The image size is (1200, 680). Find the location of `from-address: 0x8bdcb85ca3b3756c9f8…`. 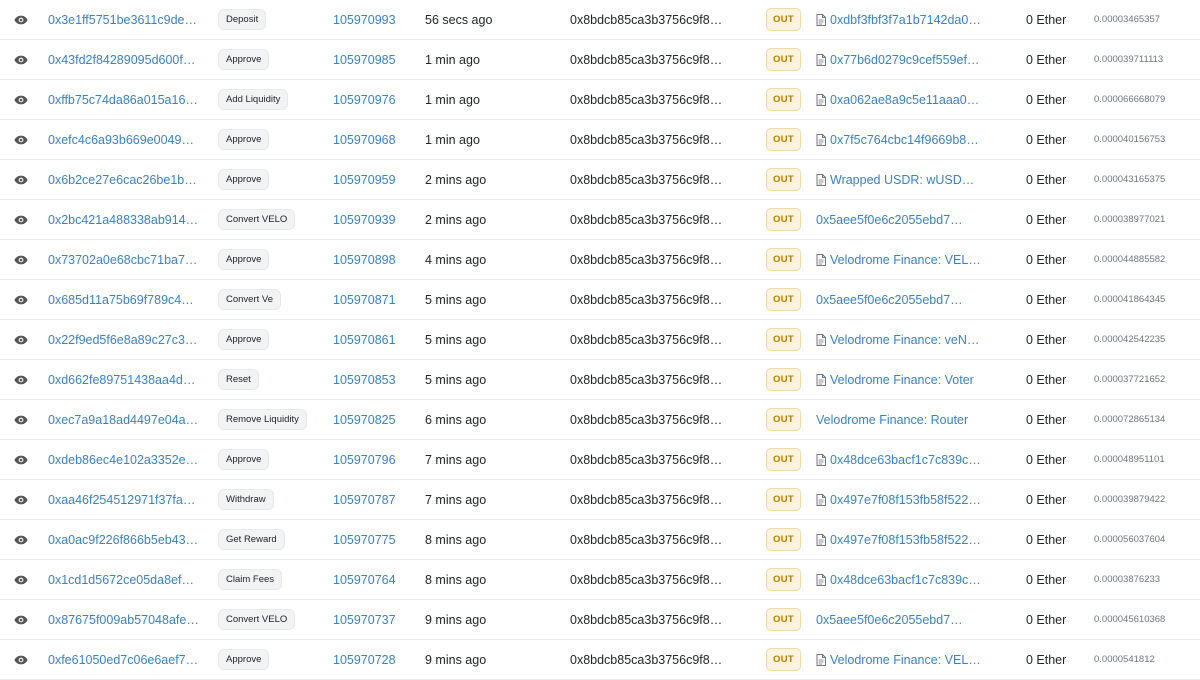

from-address: 0x8bdcb85ca3b3756c9f8… is located at coordinates (646, 299).